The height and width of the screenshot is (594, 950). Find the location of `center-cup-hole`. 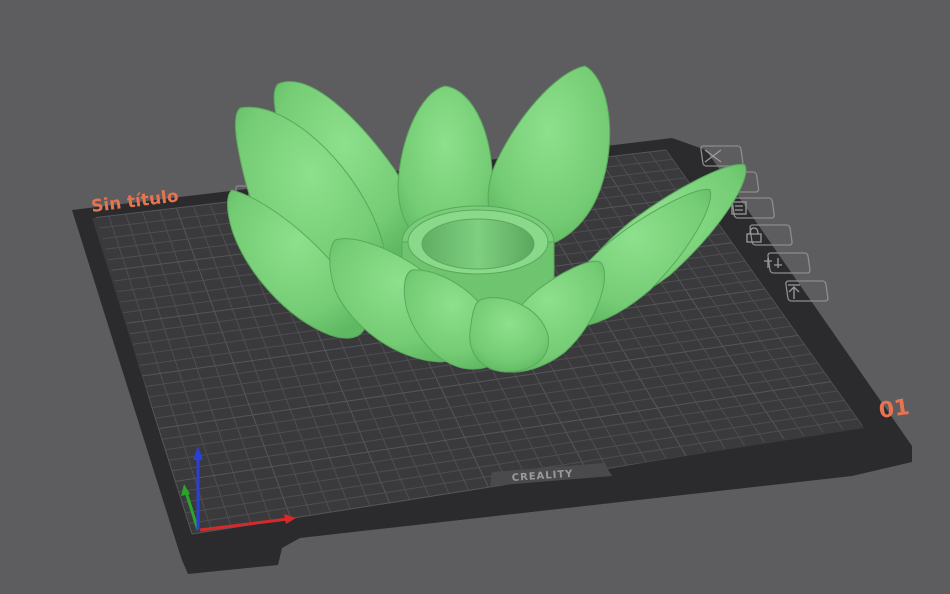

center-cup-hole is located at coordinates (478, 244).